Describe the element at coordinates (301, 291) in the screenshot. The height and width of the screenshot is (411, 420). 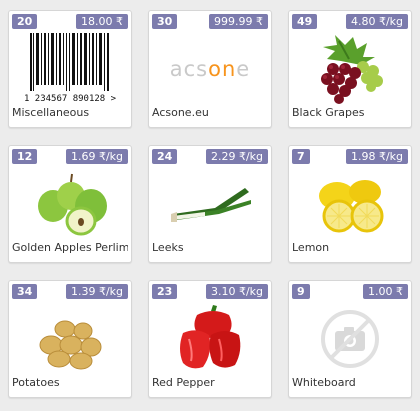
I see `quantity-badge: 9` at that location.